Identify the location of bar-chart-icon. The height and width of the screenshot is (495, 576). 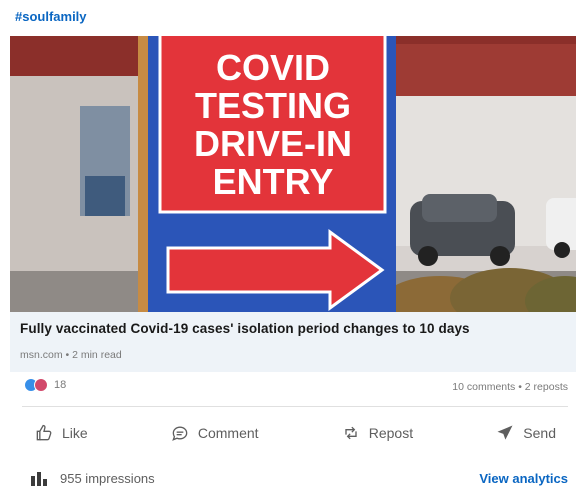
(39, 479).